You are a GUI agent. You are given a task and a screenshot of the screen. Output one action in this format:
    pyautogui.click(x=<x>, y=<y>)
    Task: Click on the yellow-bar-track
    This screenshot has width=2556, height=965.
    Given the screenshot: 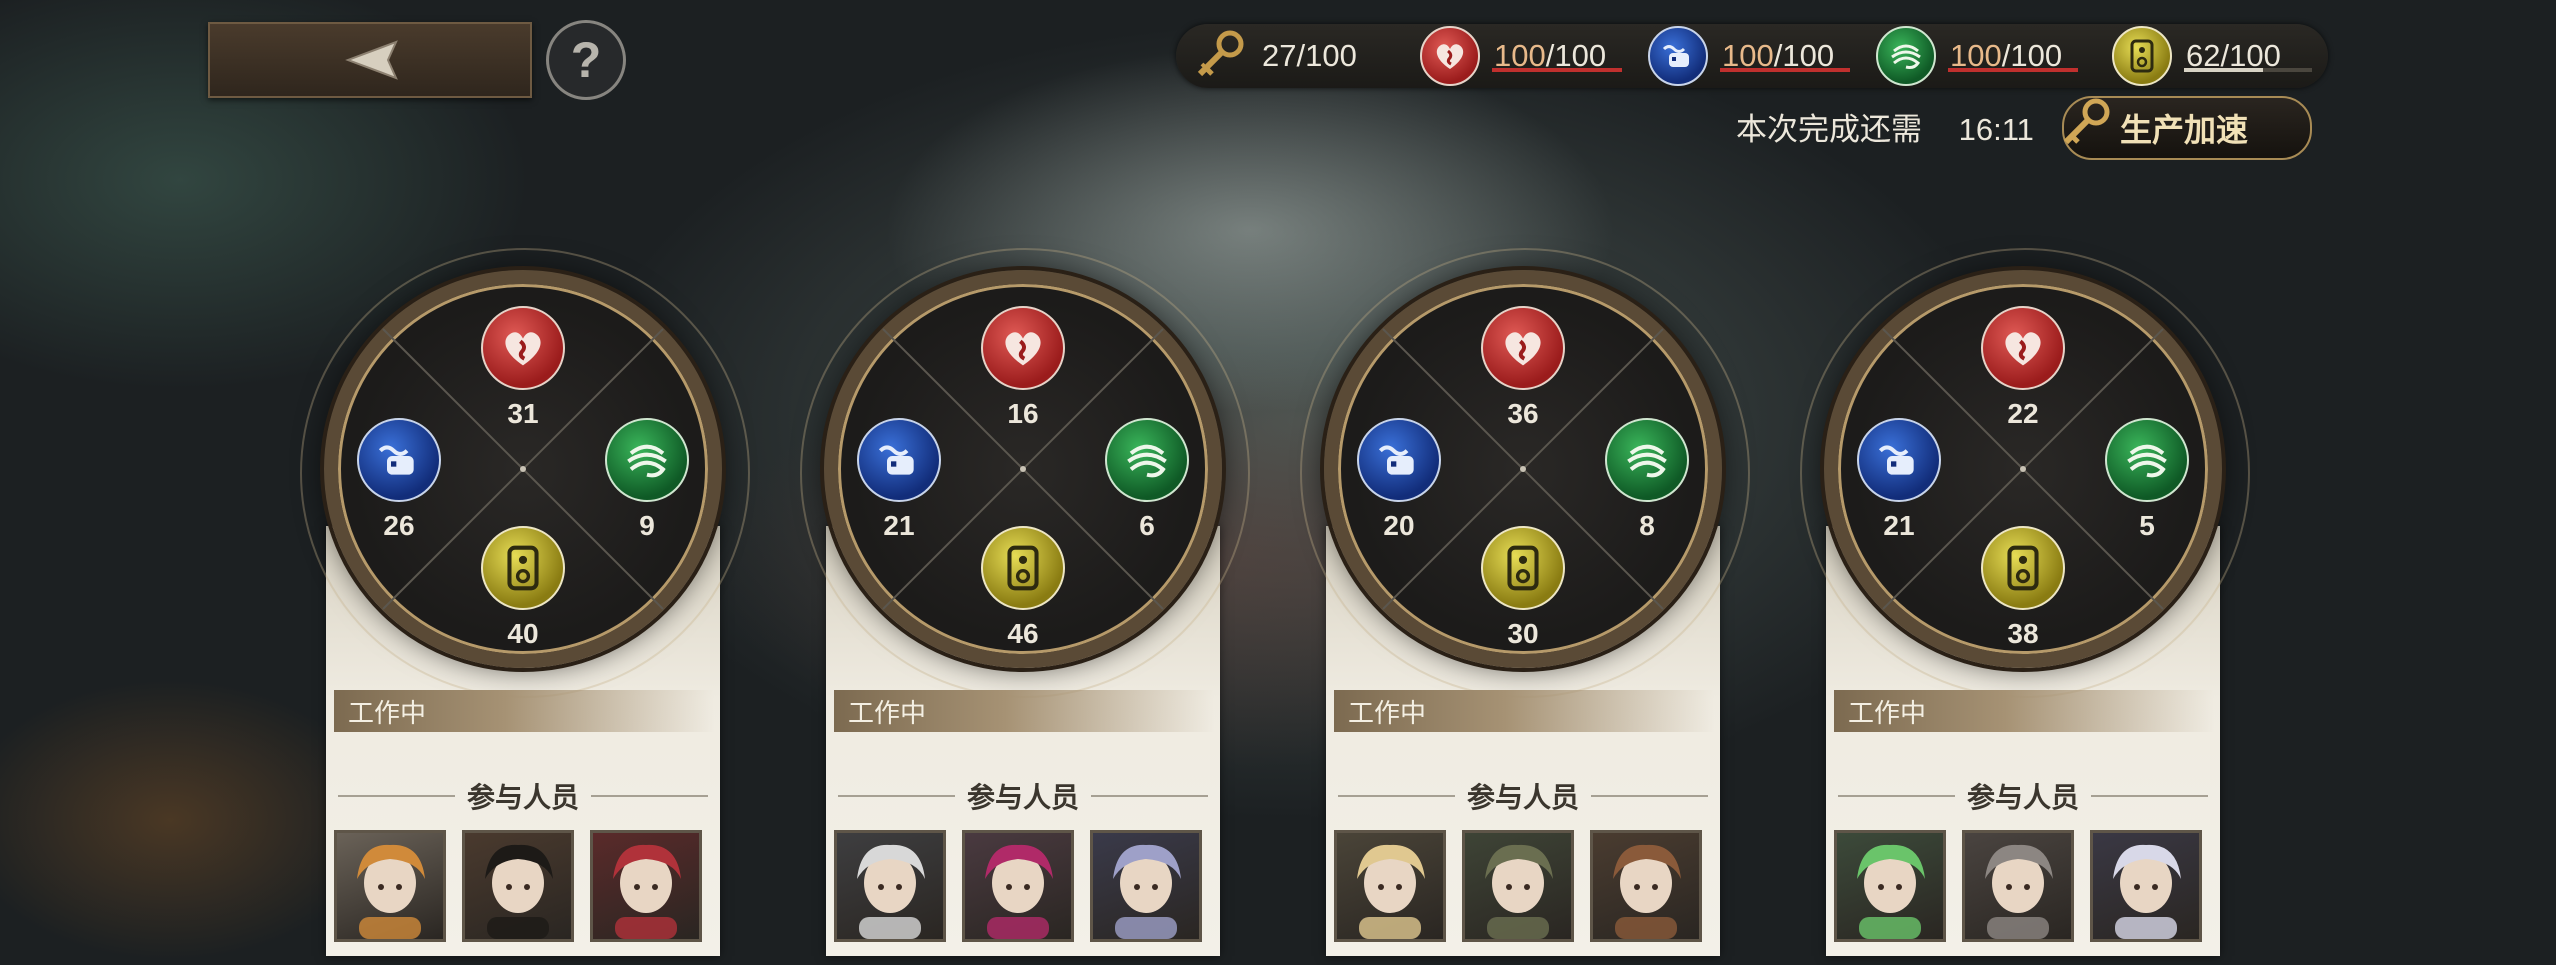 What is the action you would take?
    pyautogui.click(x=2248, y=70)
    